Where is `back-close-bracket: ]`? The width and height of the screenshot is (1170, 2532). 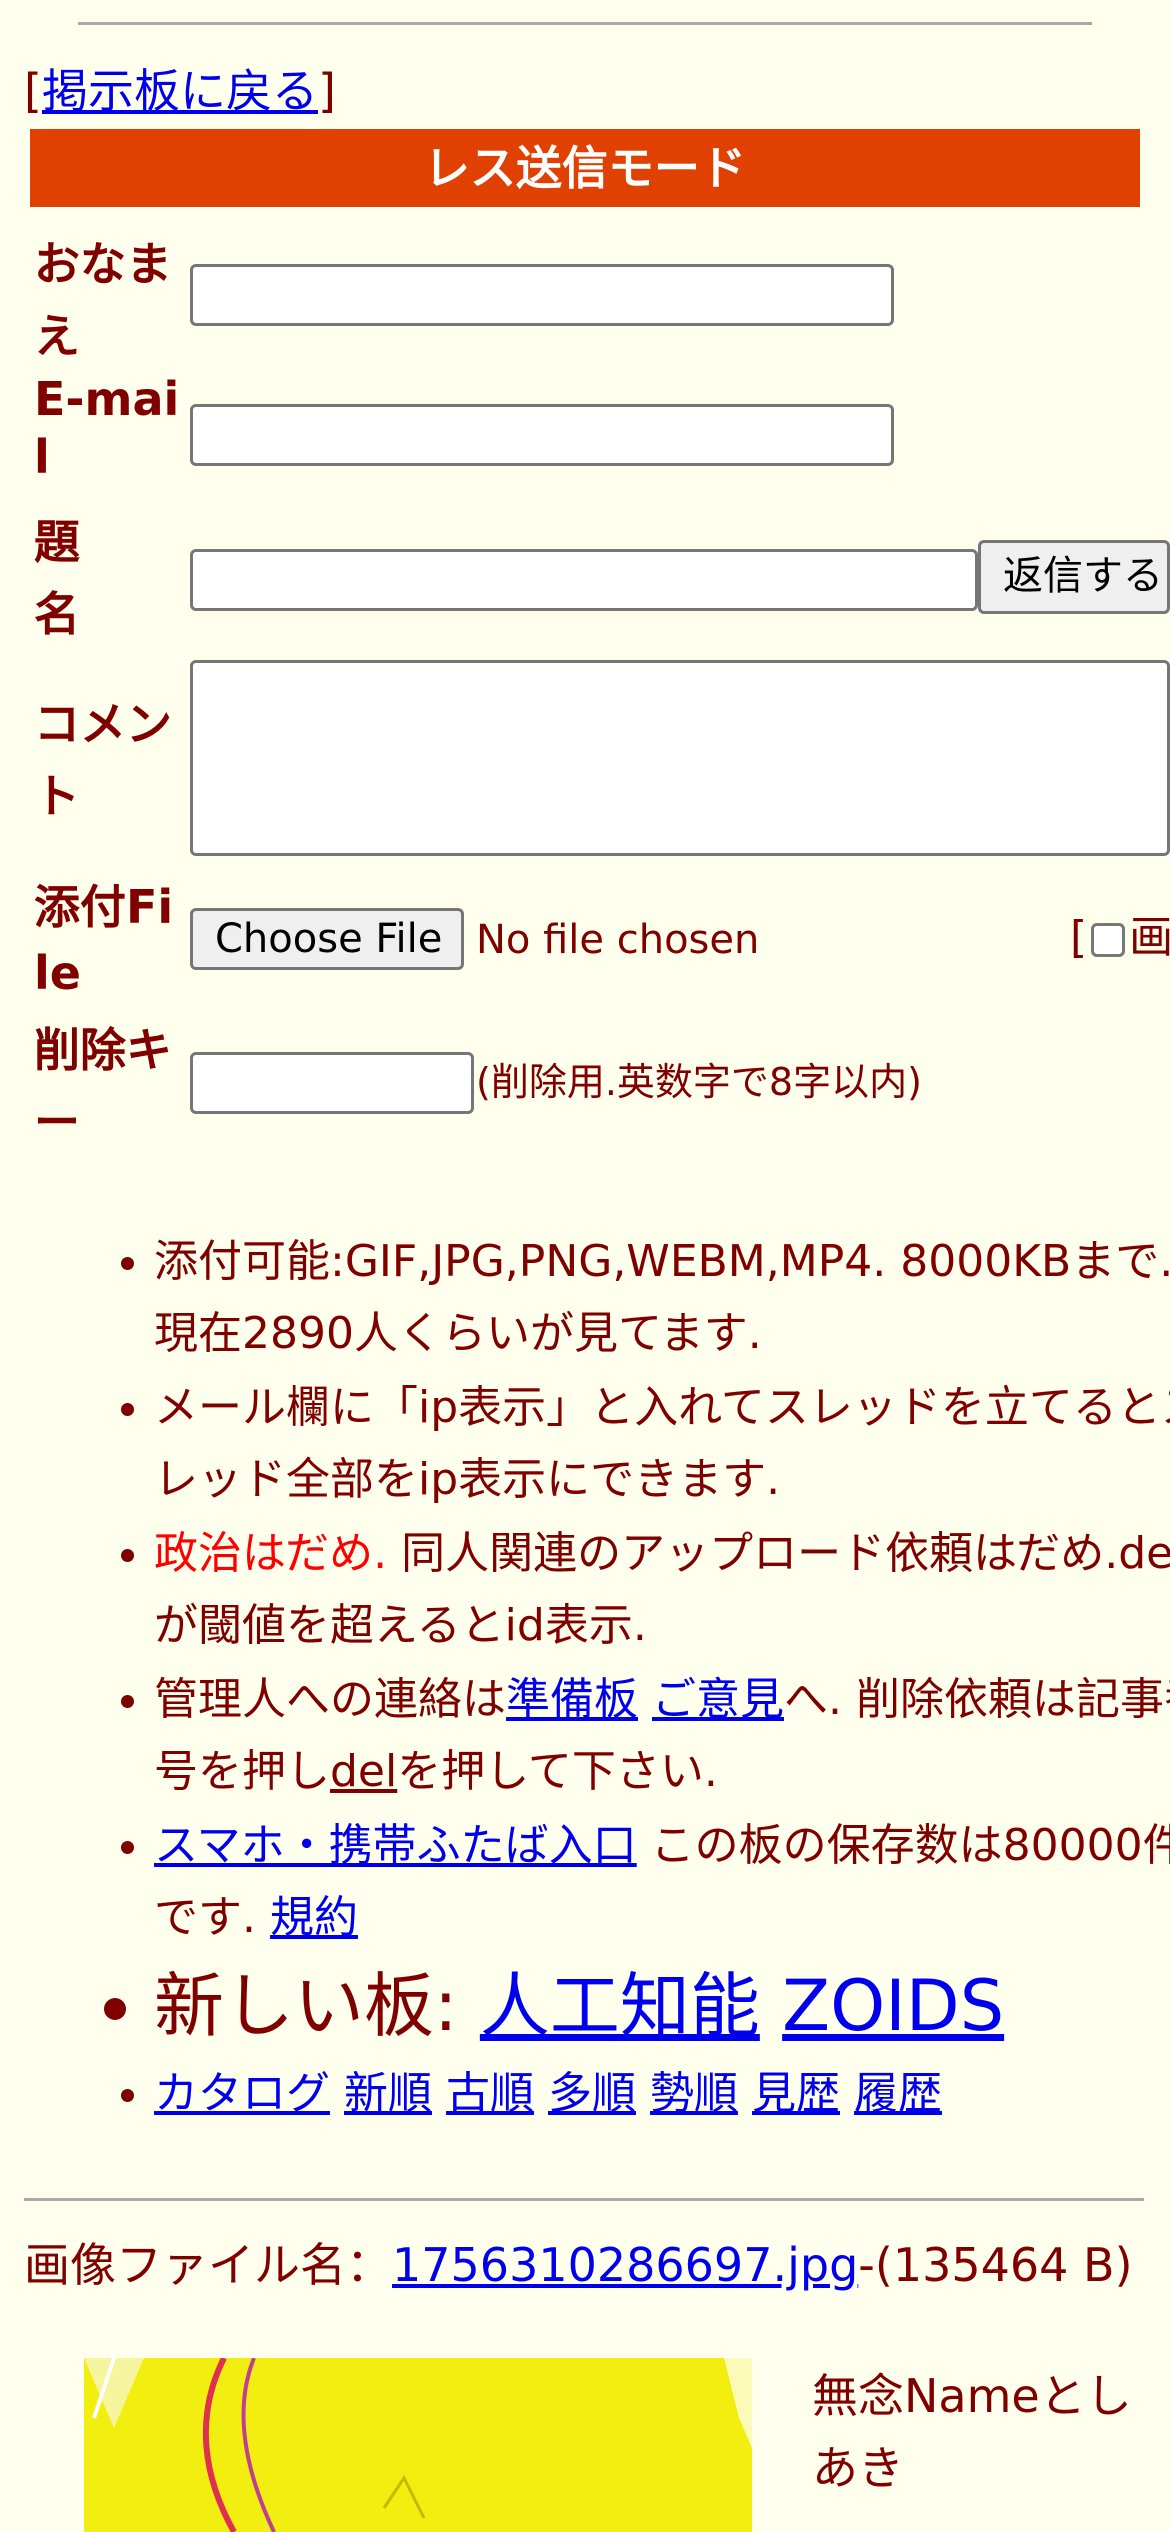
back-close-bracket: ] is located at coordinates (326, 91).